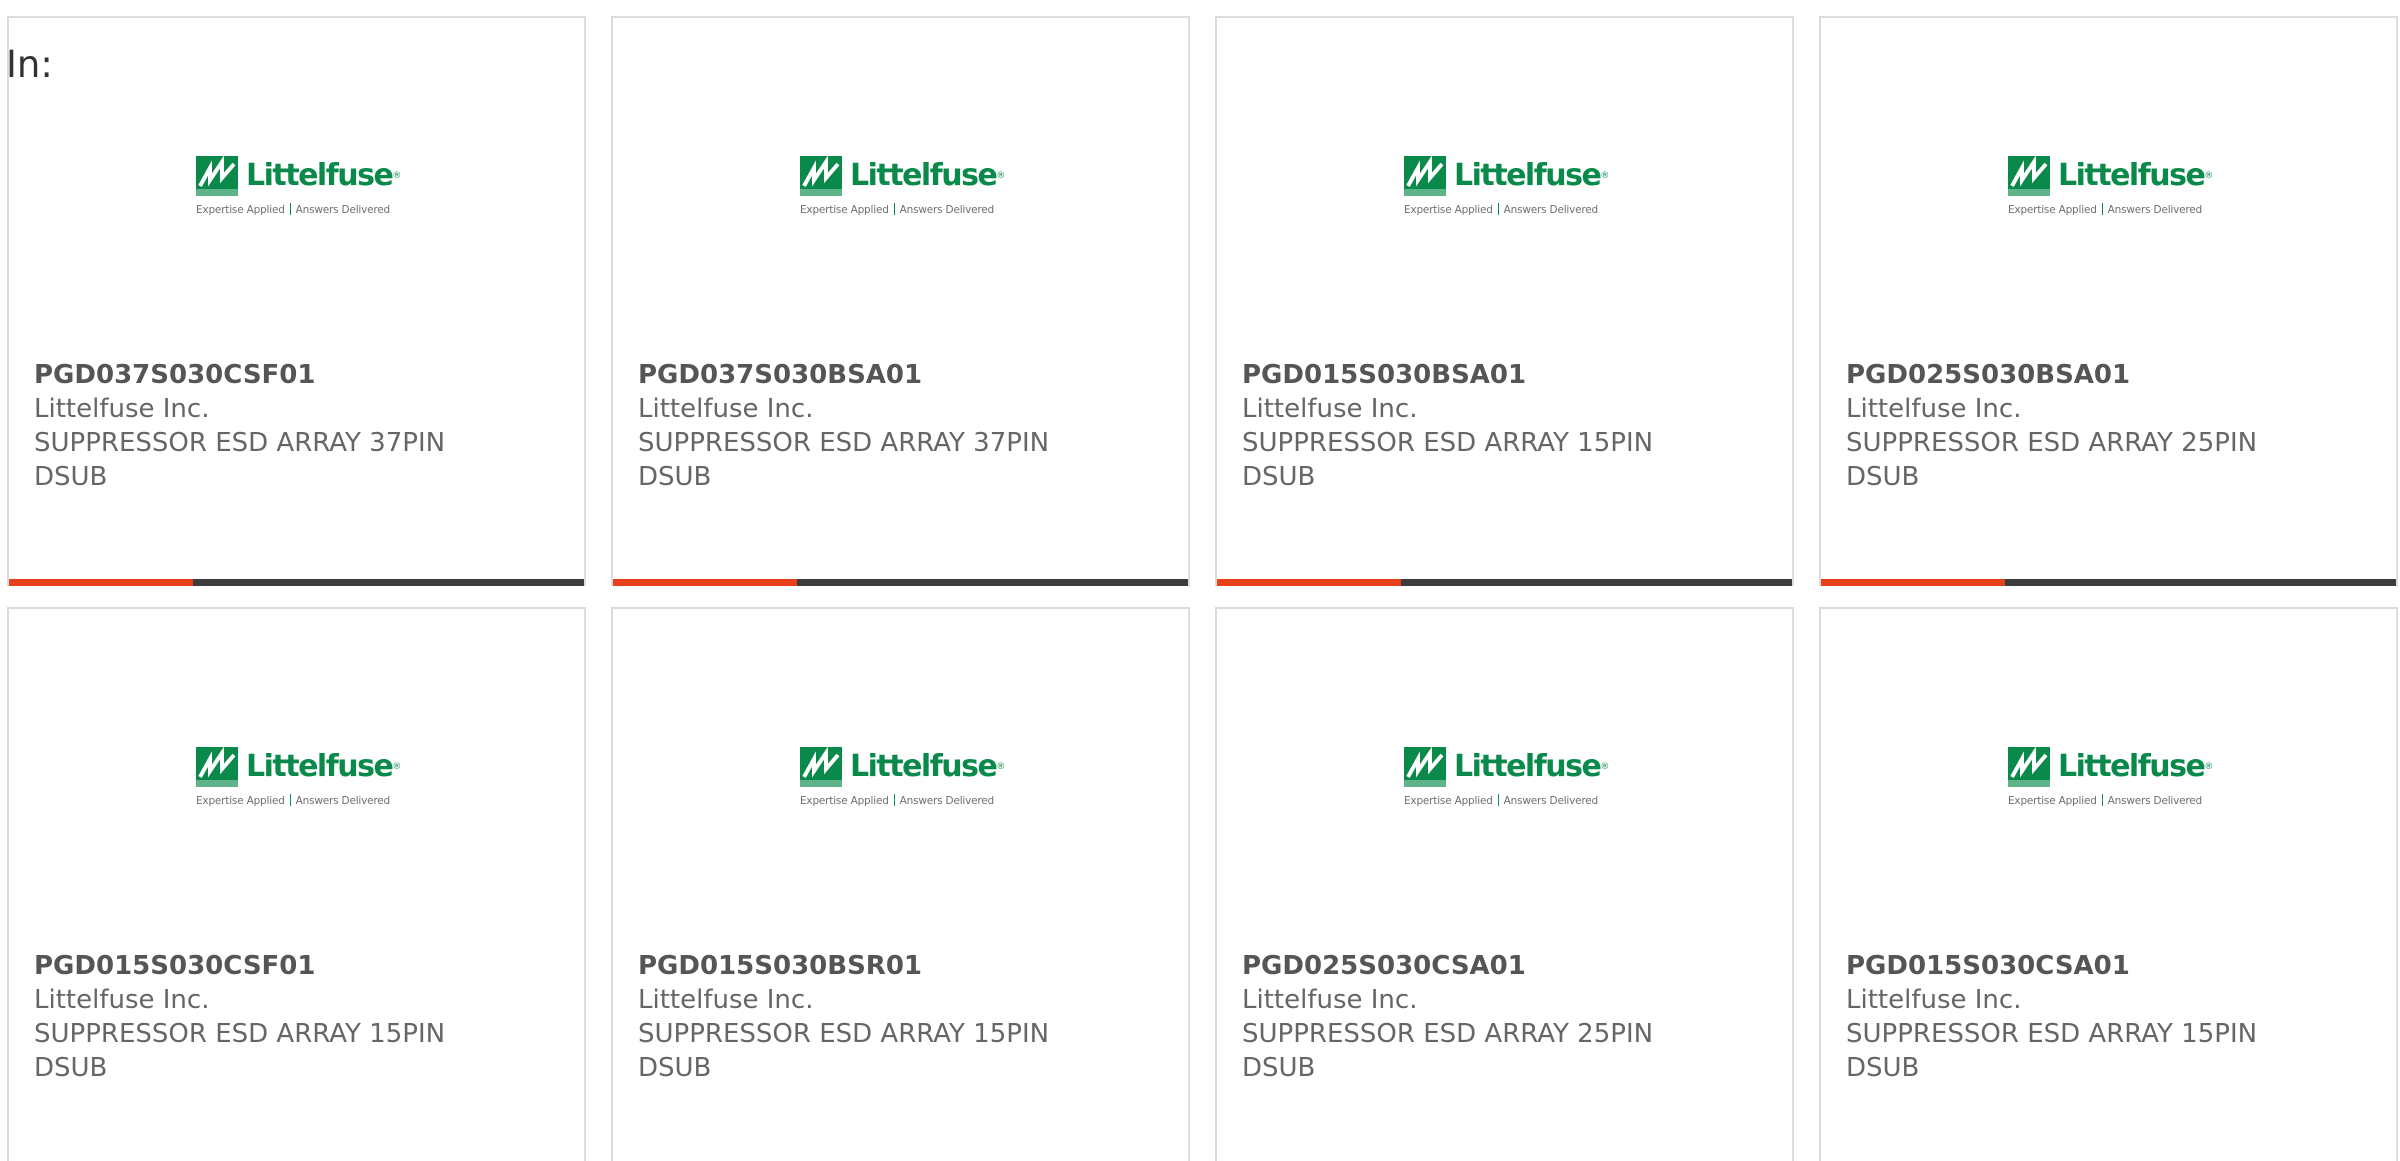 The image size is (2400, 1161). I want to click on part-number: PGD037S030CSF01, so click(299, 375).